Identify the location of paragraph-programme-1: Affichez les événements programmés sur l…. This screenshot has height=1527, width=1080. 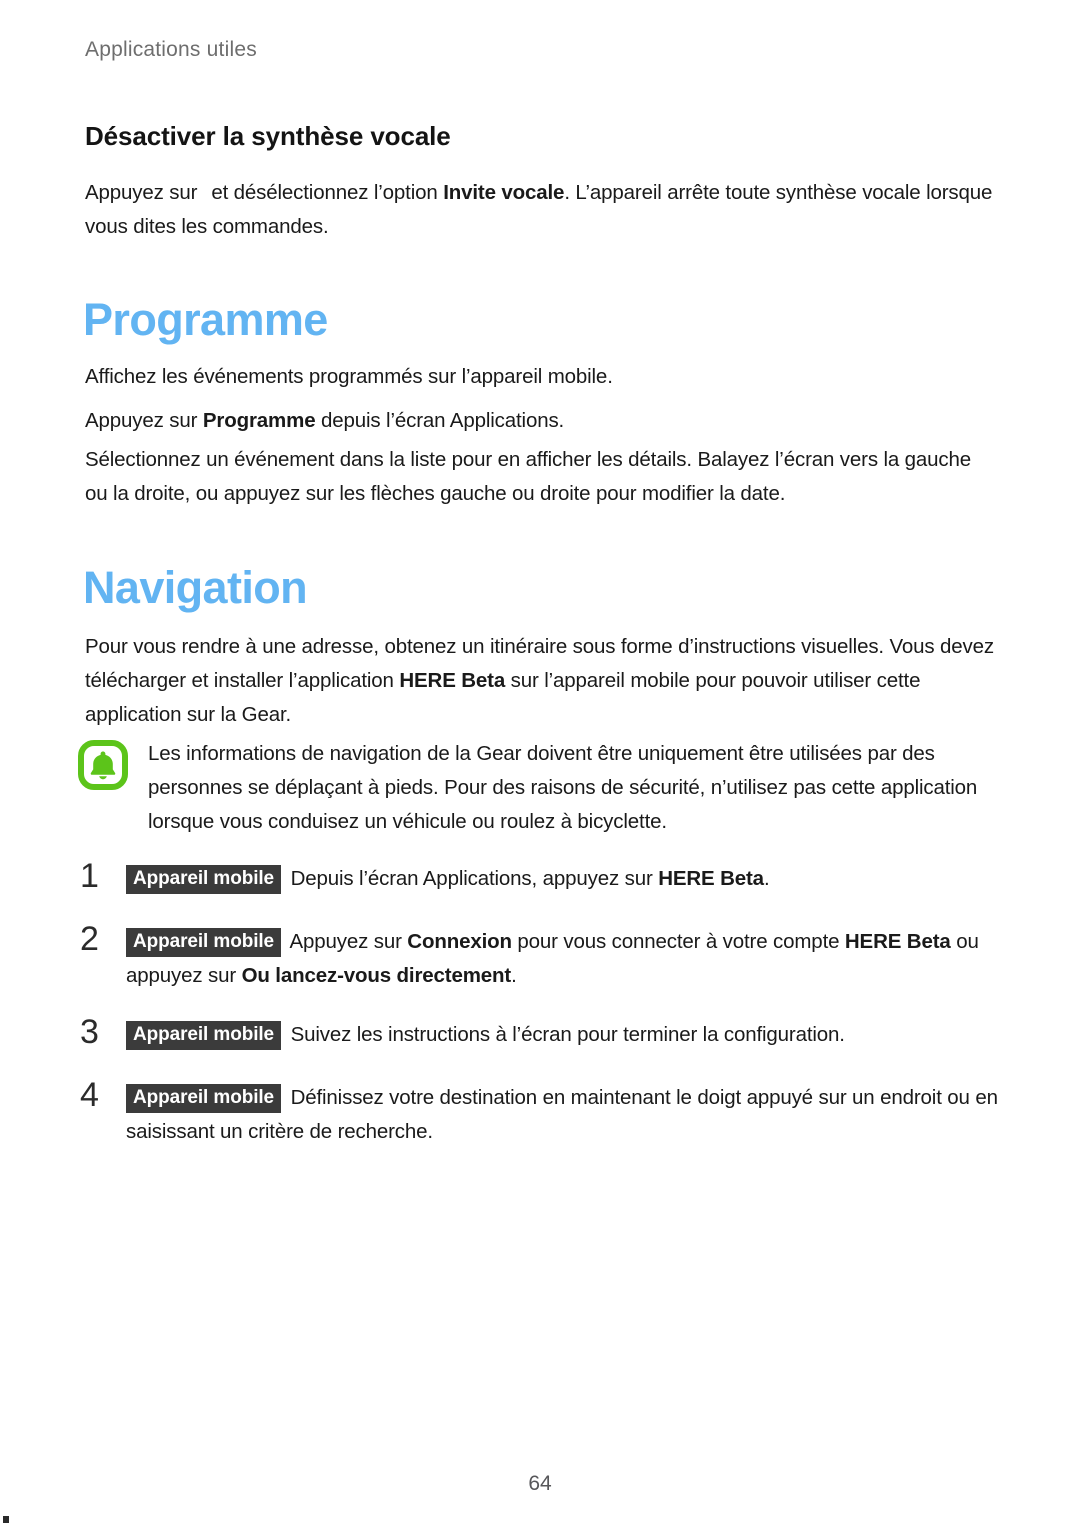
(349, 376).